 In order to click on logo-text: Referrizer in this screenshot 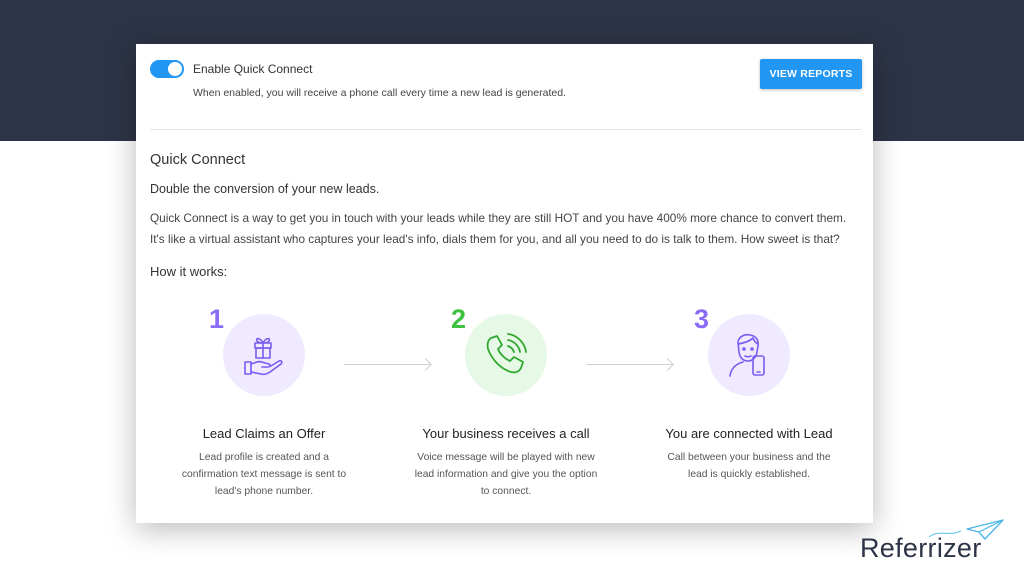, I will do `click(921, 548)`.